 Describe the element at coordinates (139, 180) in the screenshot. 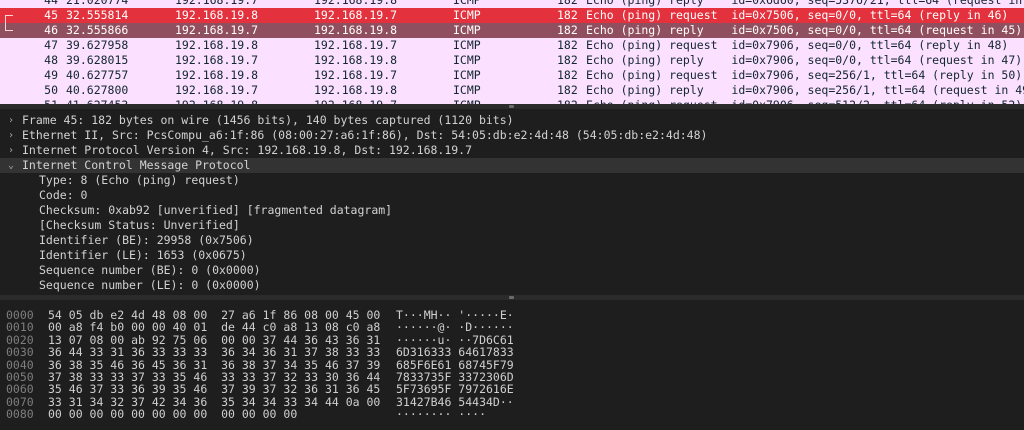

I see `detail-field-text: Type: 8 (Echo (ping) request)` at that location.